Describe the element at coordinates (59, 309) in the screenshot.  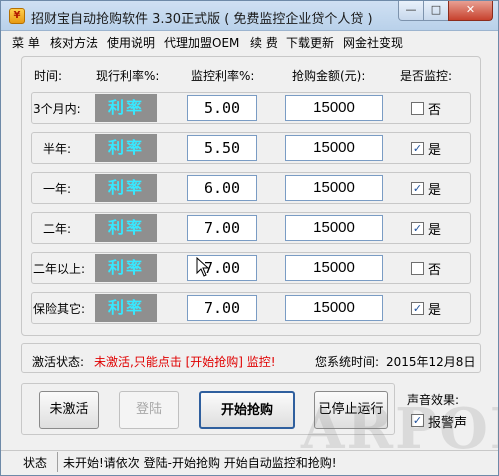
I see `term-label: 保险其它:` at that location.